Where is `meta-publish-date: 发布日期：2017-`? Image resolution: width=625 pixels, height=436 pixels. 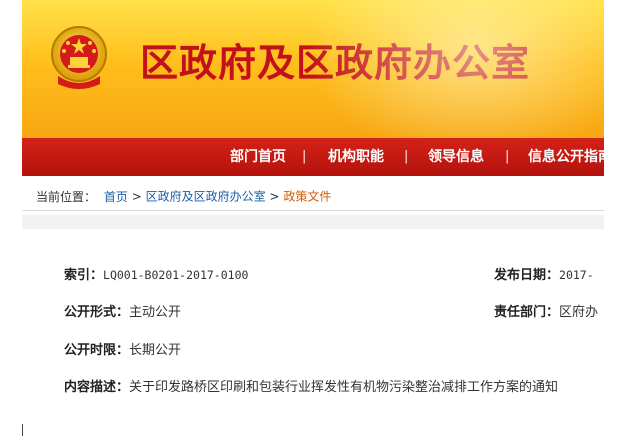
meta-publish-date: 发布日期：2017- is located at coordinates (544, 273).